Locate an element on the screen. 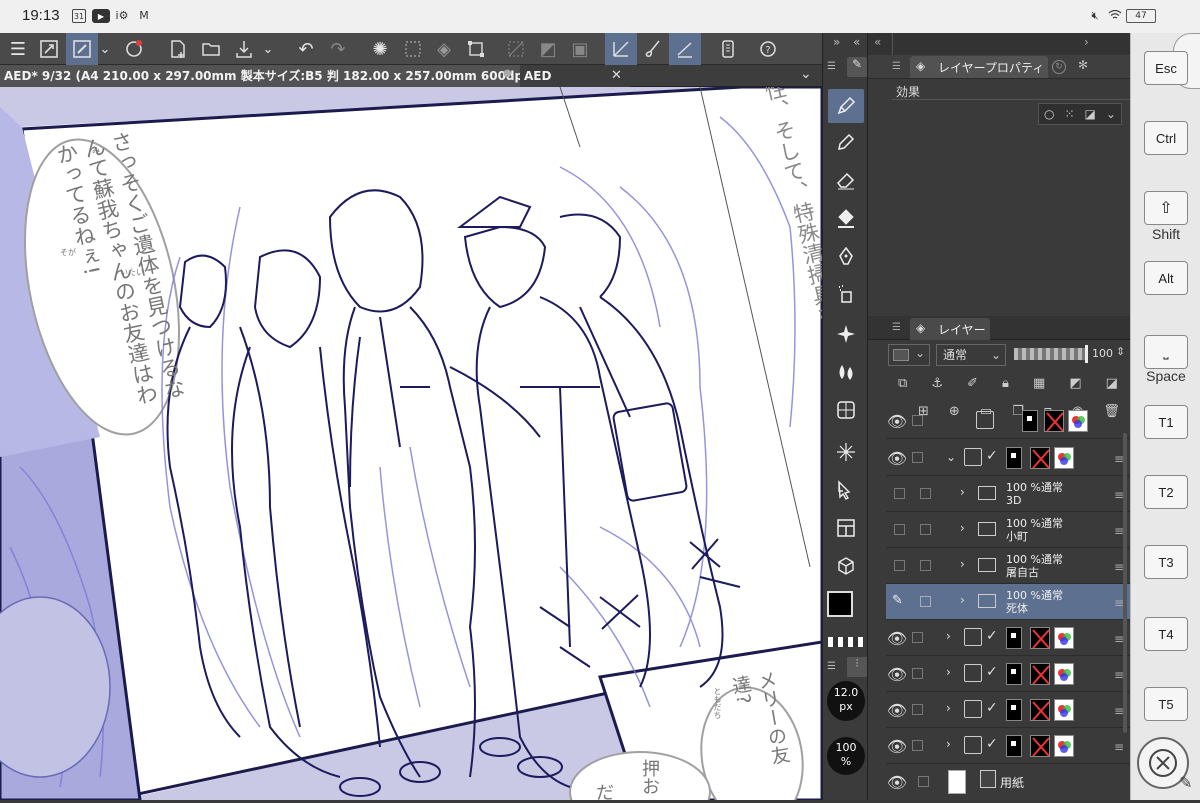  layer-row: › 100 %通常 3D ≡ is located at coordinates (1008, 494).